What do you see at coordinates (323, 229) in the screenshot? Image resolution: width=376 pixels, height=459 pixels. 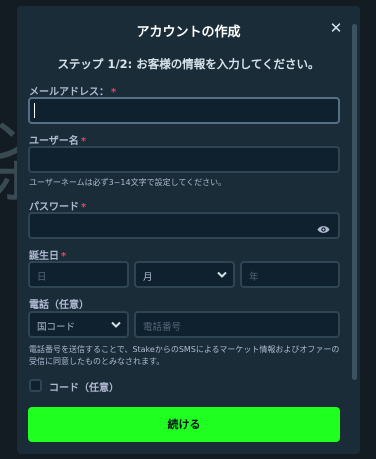 I see `eye-icon` at bounding box center [323, 229].